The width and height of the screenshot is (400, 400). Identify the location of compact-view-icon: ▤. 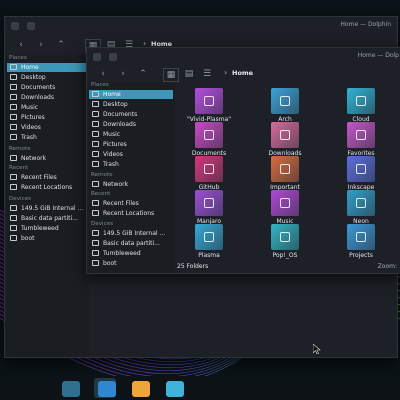
(189, 74).